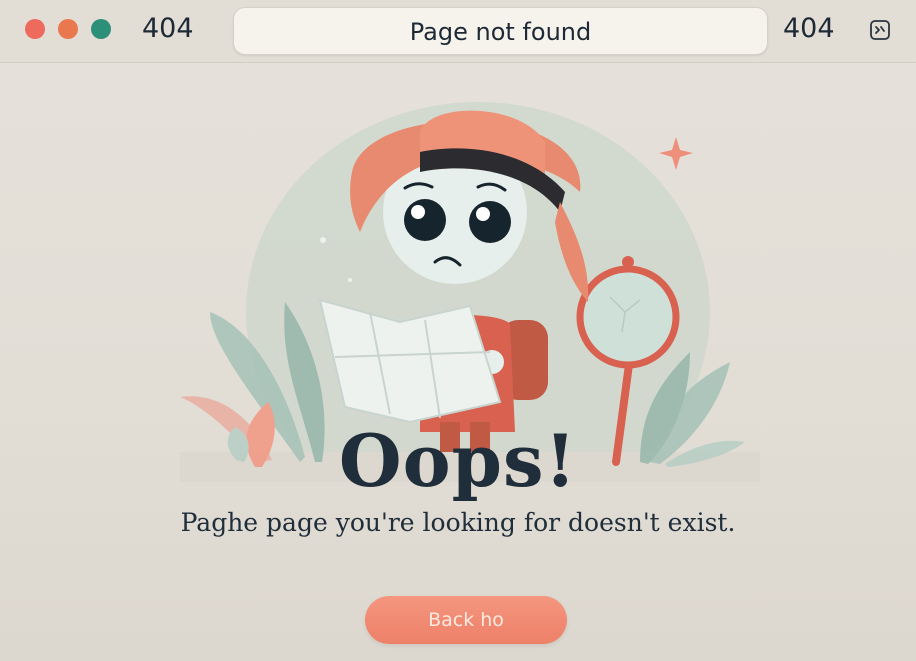 The width and height of the screenshot is (916, 661). What do you see at coordinates (35, 29) in the screenshot?
I see `close-window-button` at bounding box center [35, 29].